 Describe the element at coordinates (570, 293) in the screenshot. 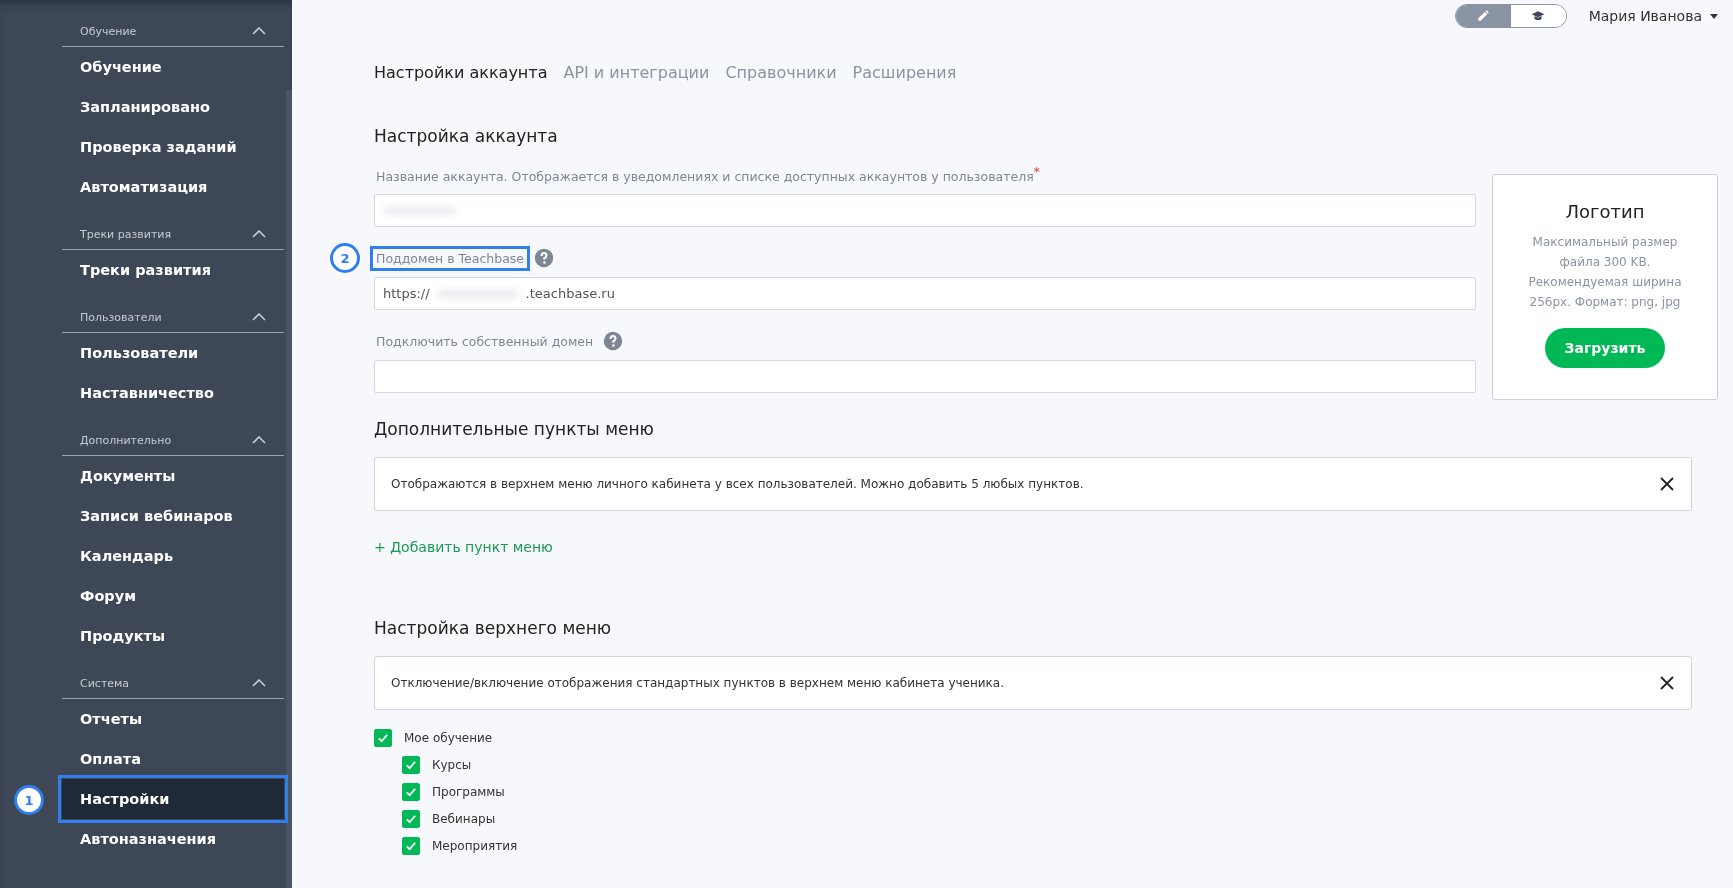

I see `field-value: .teachbase.ru` at that location.